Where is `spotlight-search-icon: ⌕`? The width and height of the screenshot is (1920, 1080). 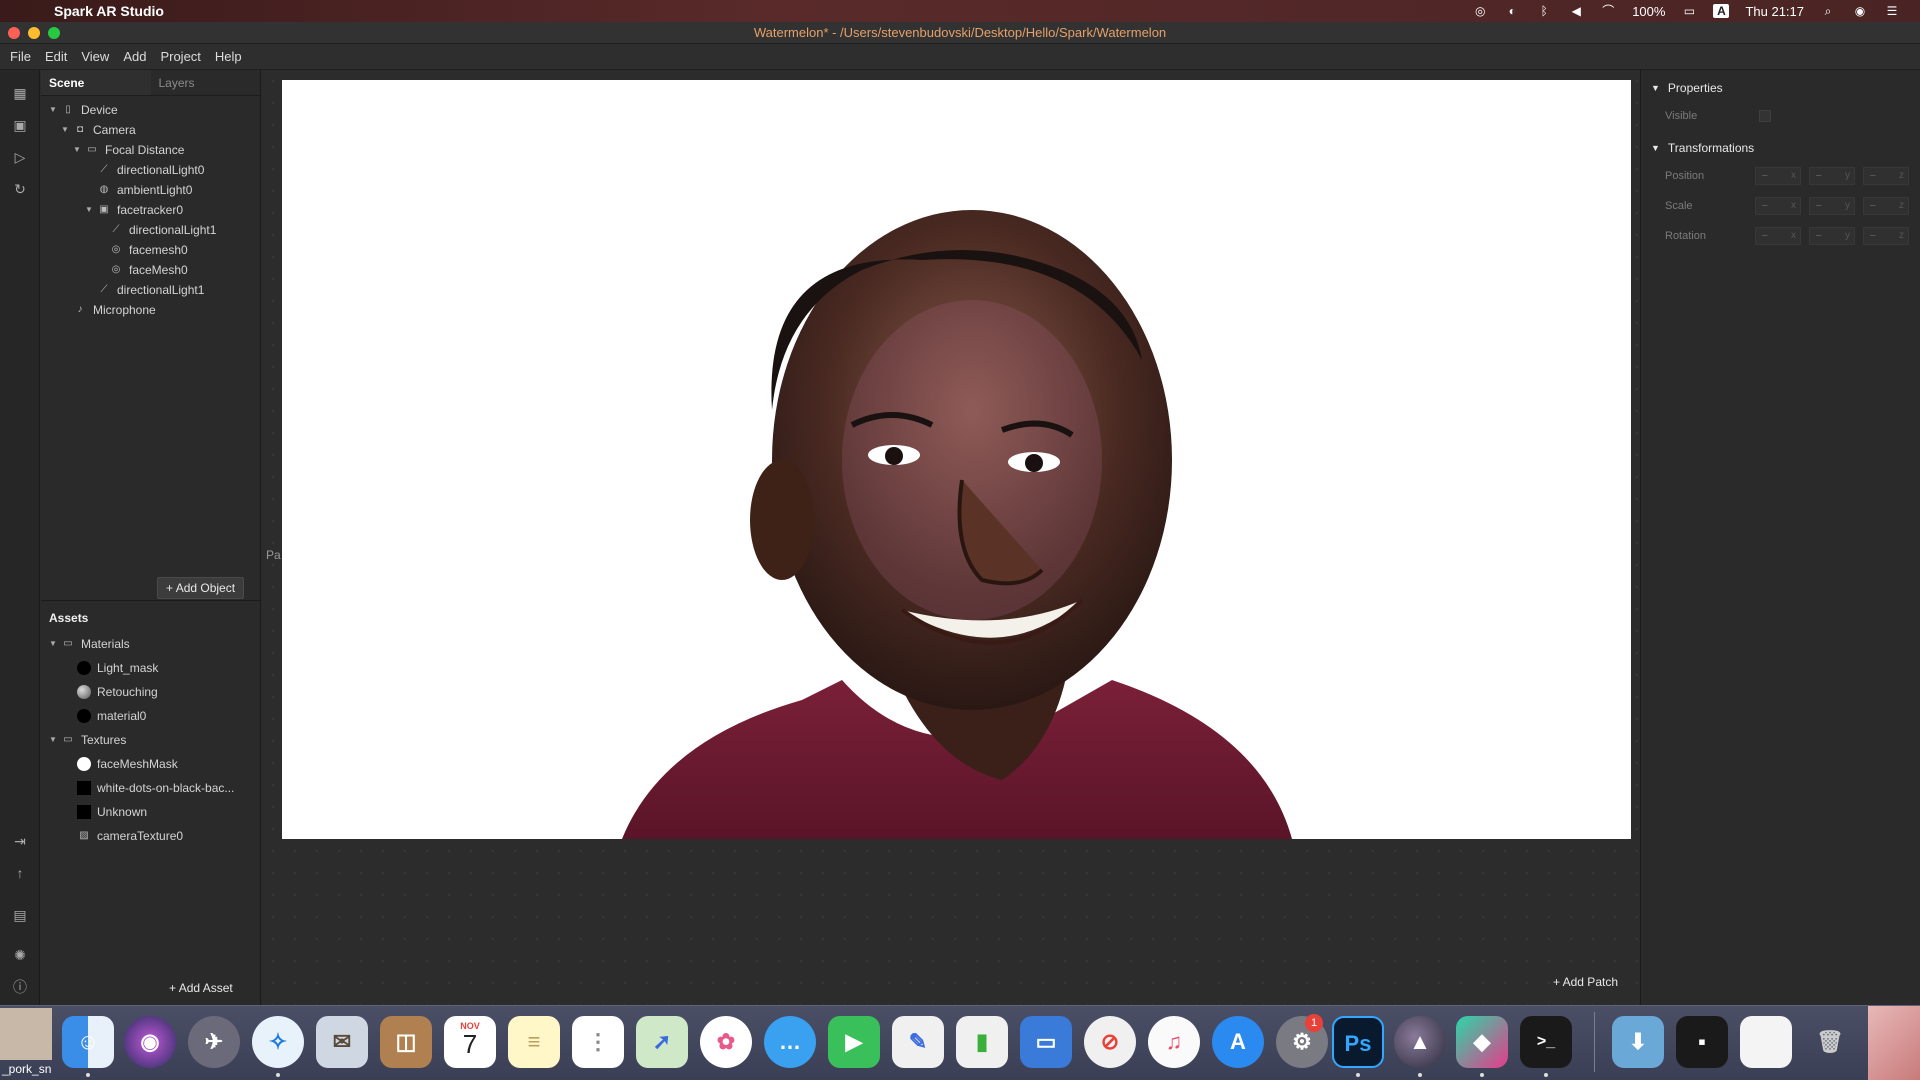 spotlight-search-icon: ⌕ is located at coordinates (1828, 11).